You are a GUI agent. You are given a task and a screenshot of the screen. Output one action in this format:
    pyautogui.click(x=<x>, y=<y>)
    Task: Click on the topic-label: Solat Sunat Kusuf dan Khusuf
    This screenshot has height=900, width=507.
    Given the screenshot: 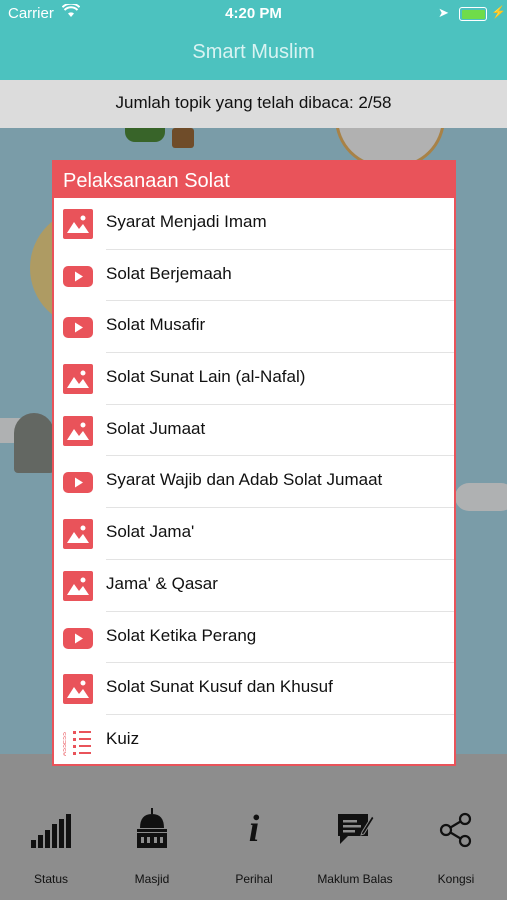 What is the action you would take?
    pyautogui.click(x=219, y=687)
    